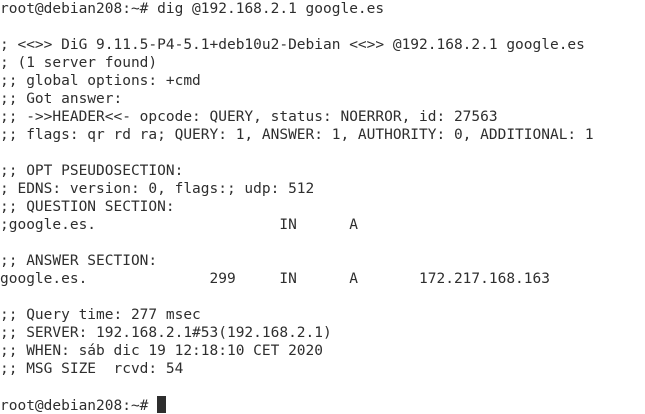 The height and width of the screenshot is (414, 645). What do you see at coordinates (79, 261) in the screenshot?
I see `answer-section-heading: ;; ANSWER SECTION:` at bounding box center [79, 261].